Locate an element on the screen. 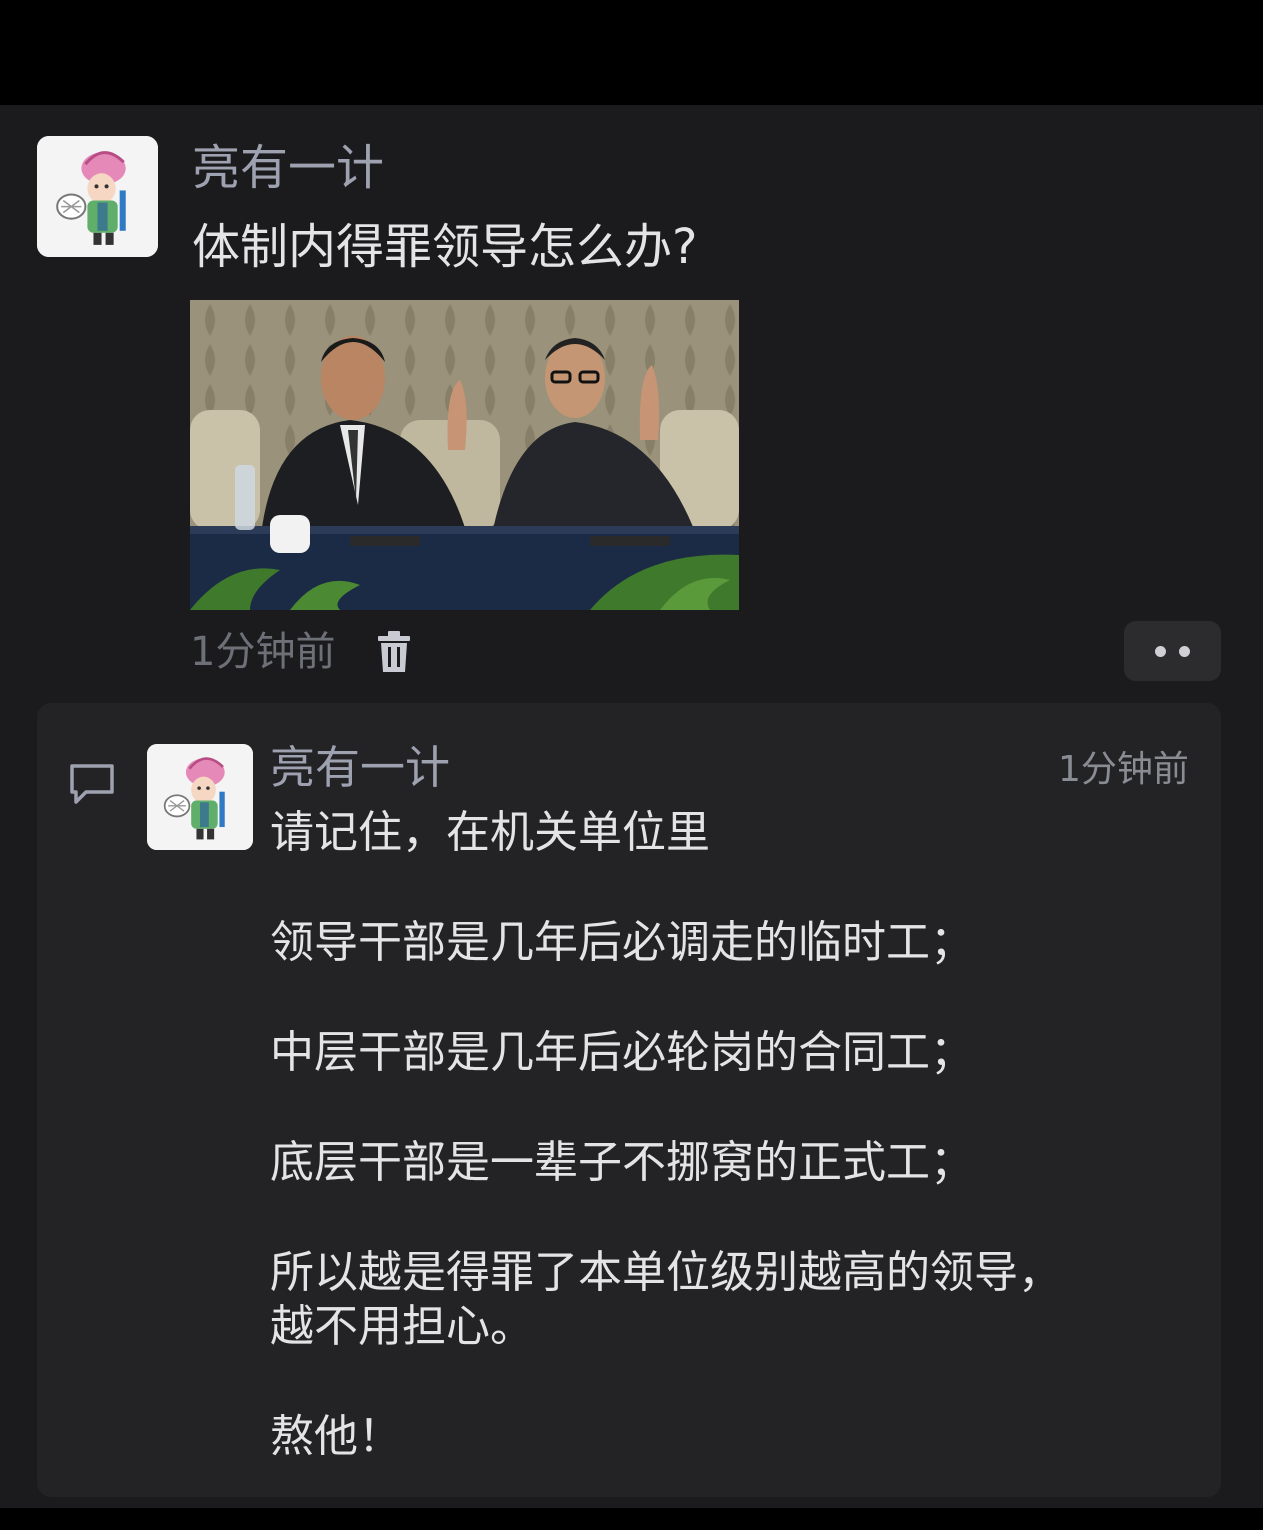 This screenshot has height=1530, width=1263. comment-avatar is located at coordinates (200, 797).